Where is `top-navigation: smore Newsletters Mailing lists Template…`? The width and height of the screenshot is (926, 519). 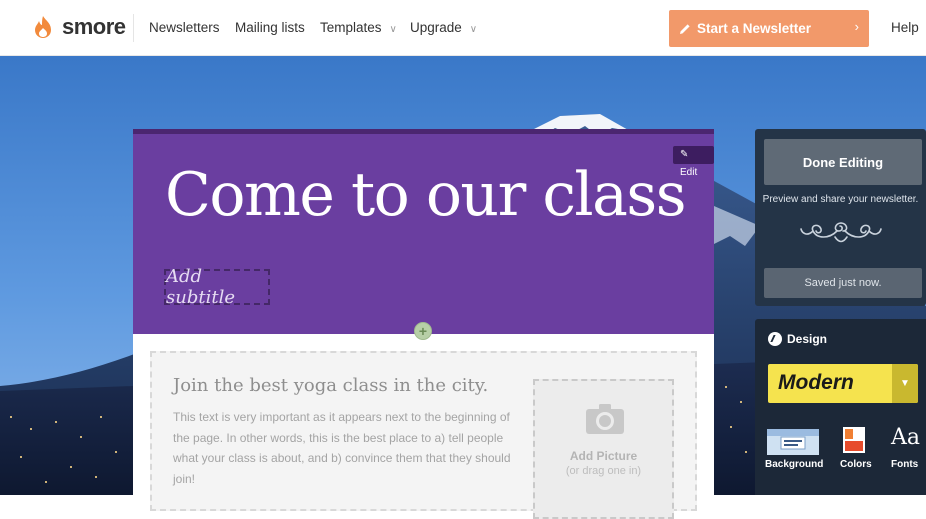 top-navigation: smore Newsletters Mailing lists Template… is located at coordinates (463, 28).